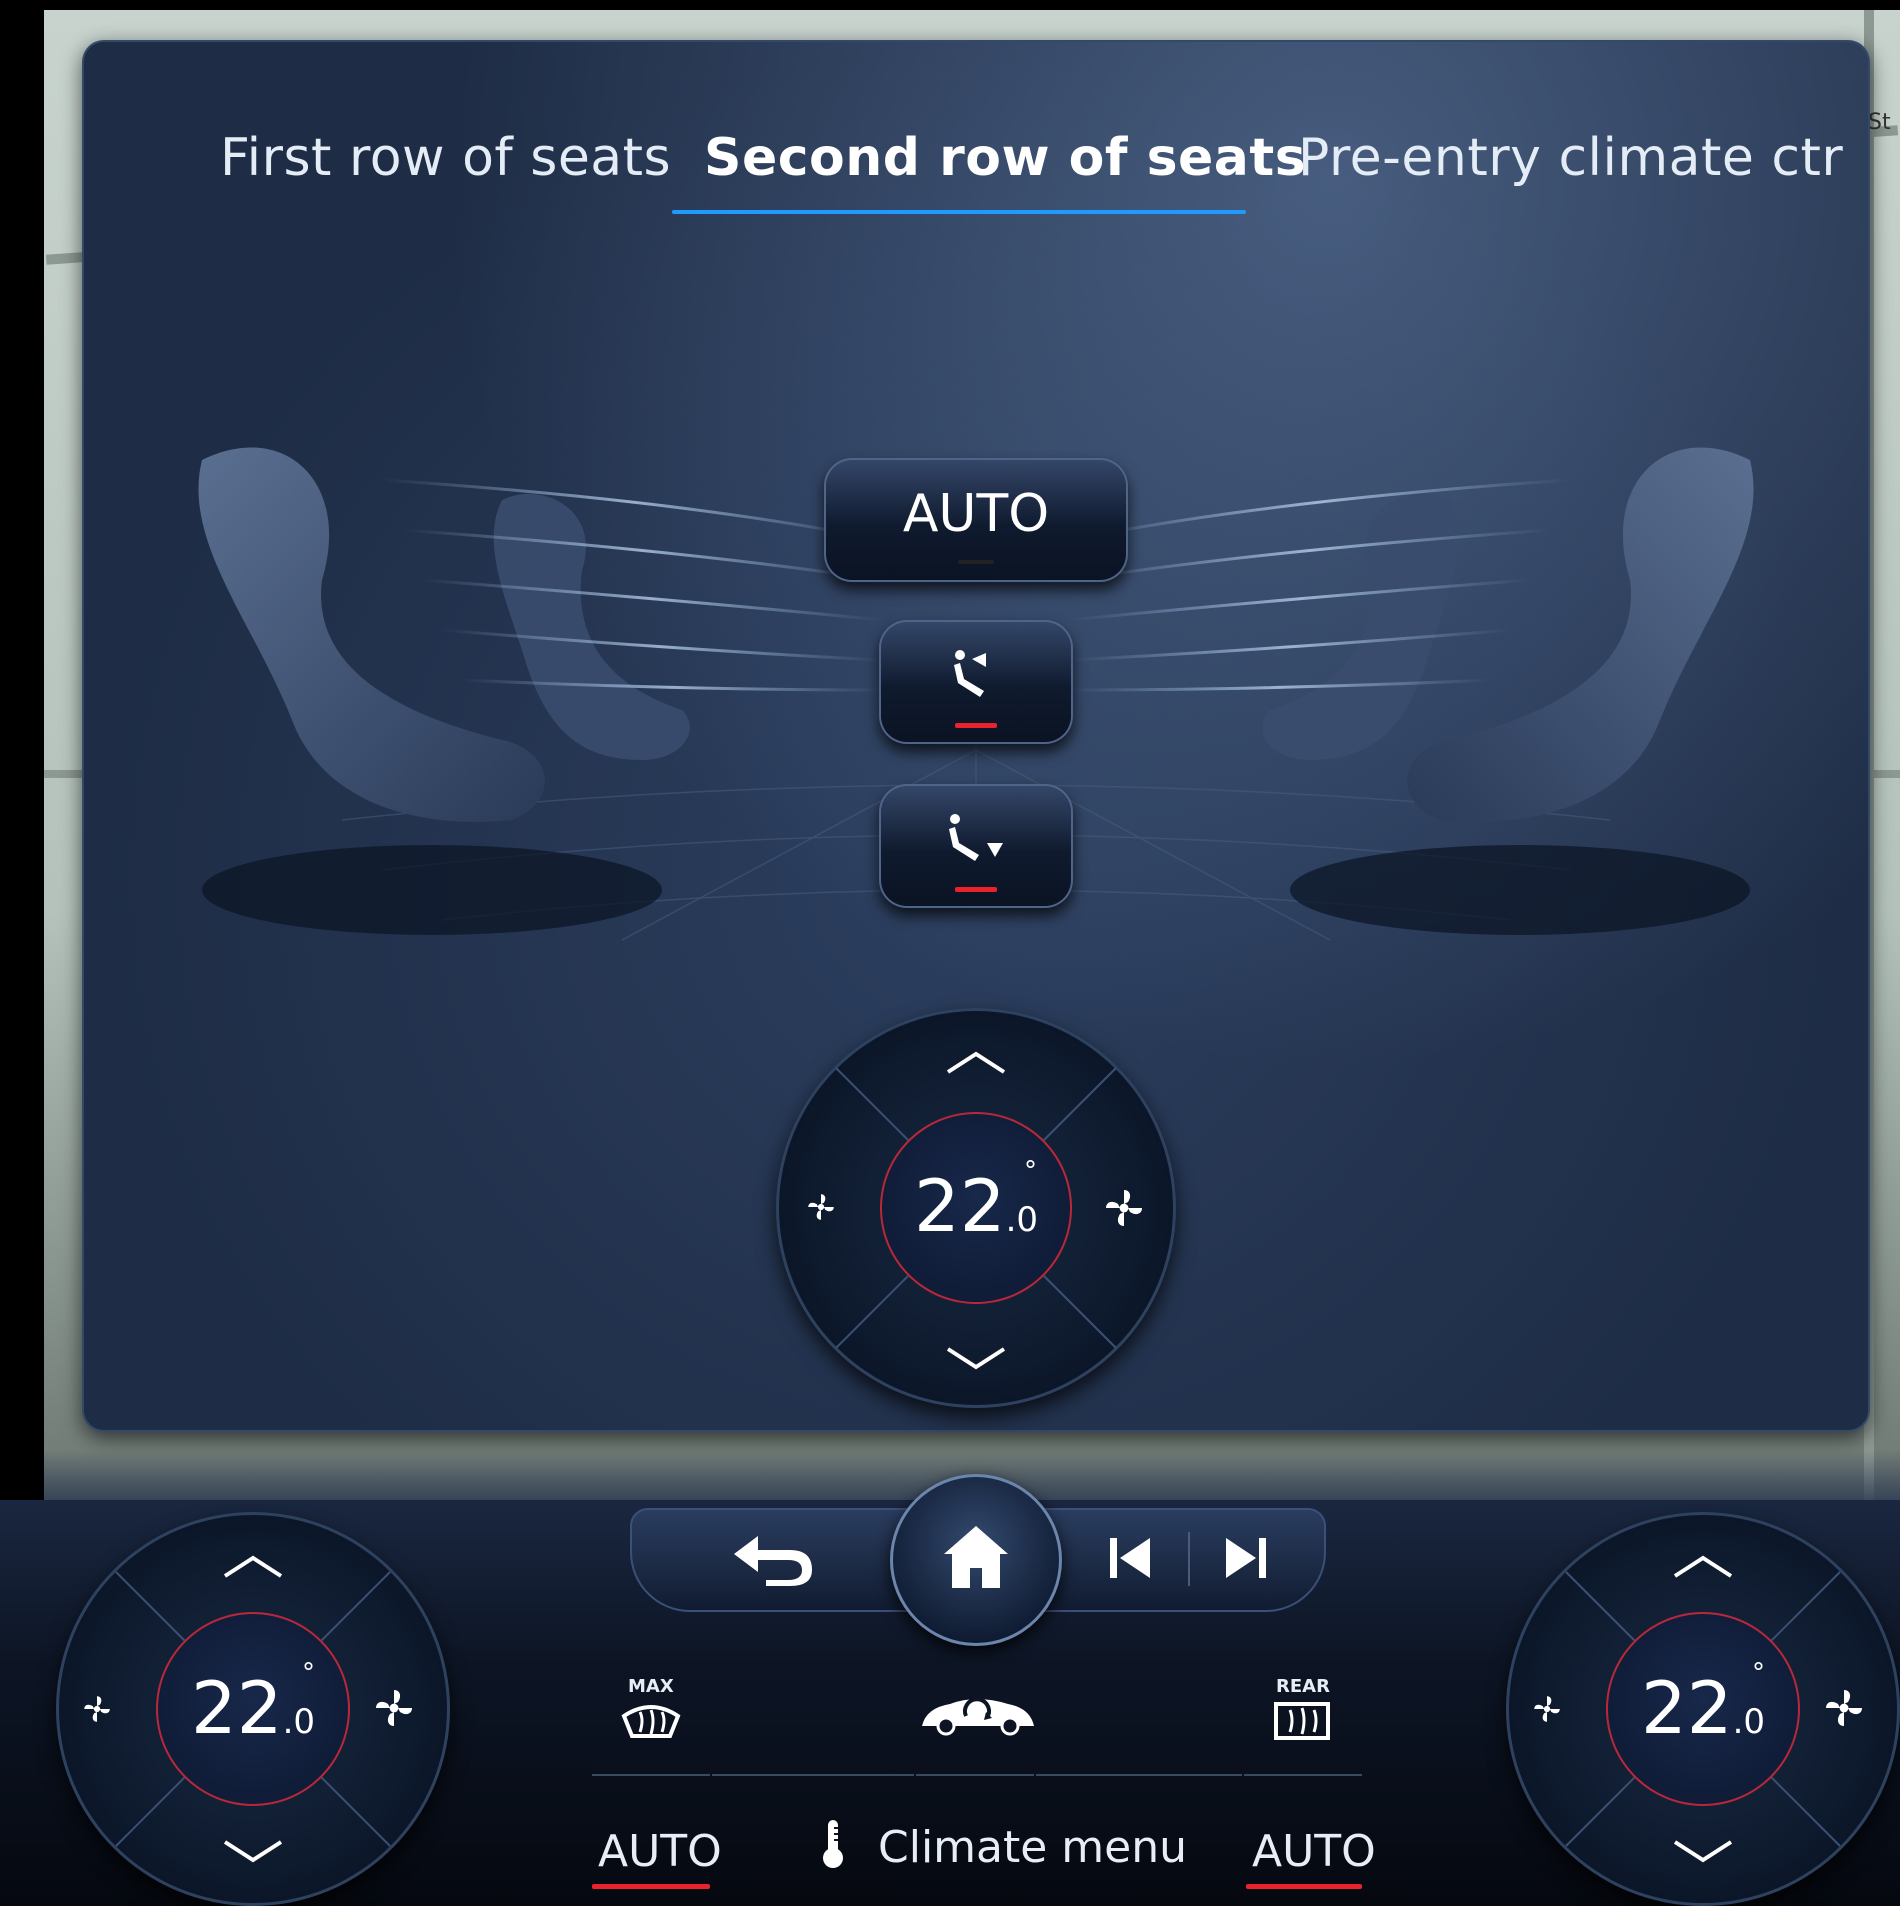  What do you see at coordinates (976, 562) in the screenshot?
I see `auto-indicator` at bounding box center [976, 562].